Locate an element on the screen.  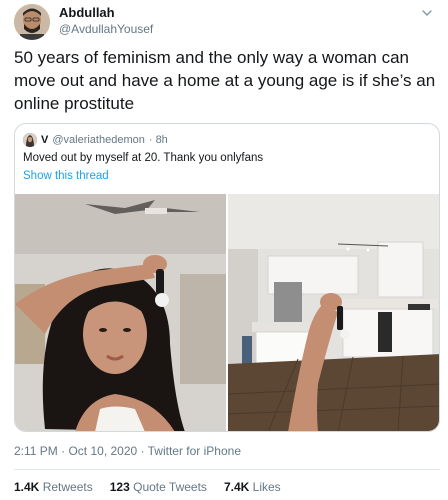
author-names: Abdullah @AvdullahYousef is located at coordinates (106, 21).